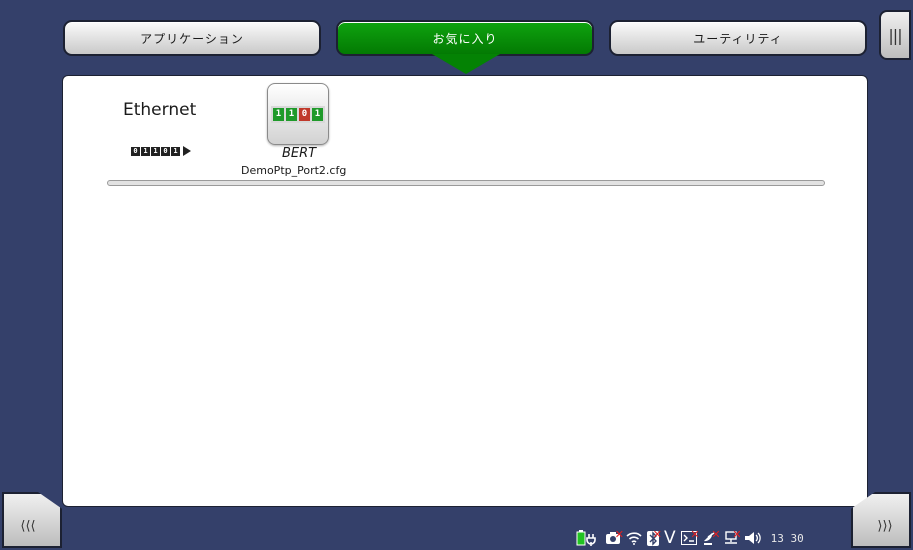  I want to click on tab-applications: アプリケーション, so click(192, 38).